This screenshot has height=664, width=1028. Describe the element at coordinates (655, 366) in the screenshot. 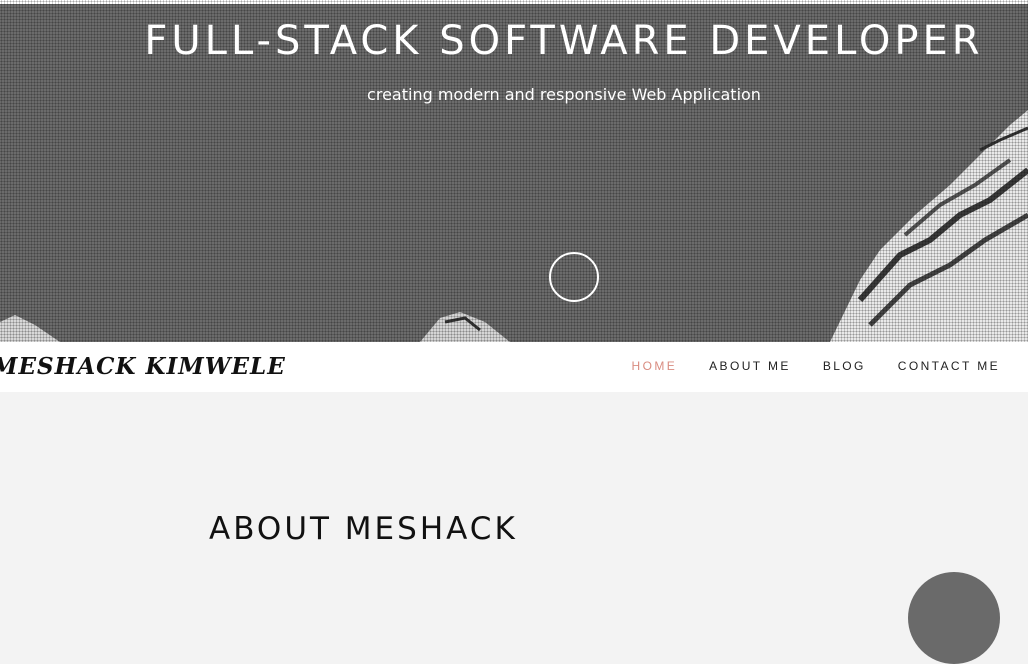

I see `nav-item-home: HOME` at that location.